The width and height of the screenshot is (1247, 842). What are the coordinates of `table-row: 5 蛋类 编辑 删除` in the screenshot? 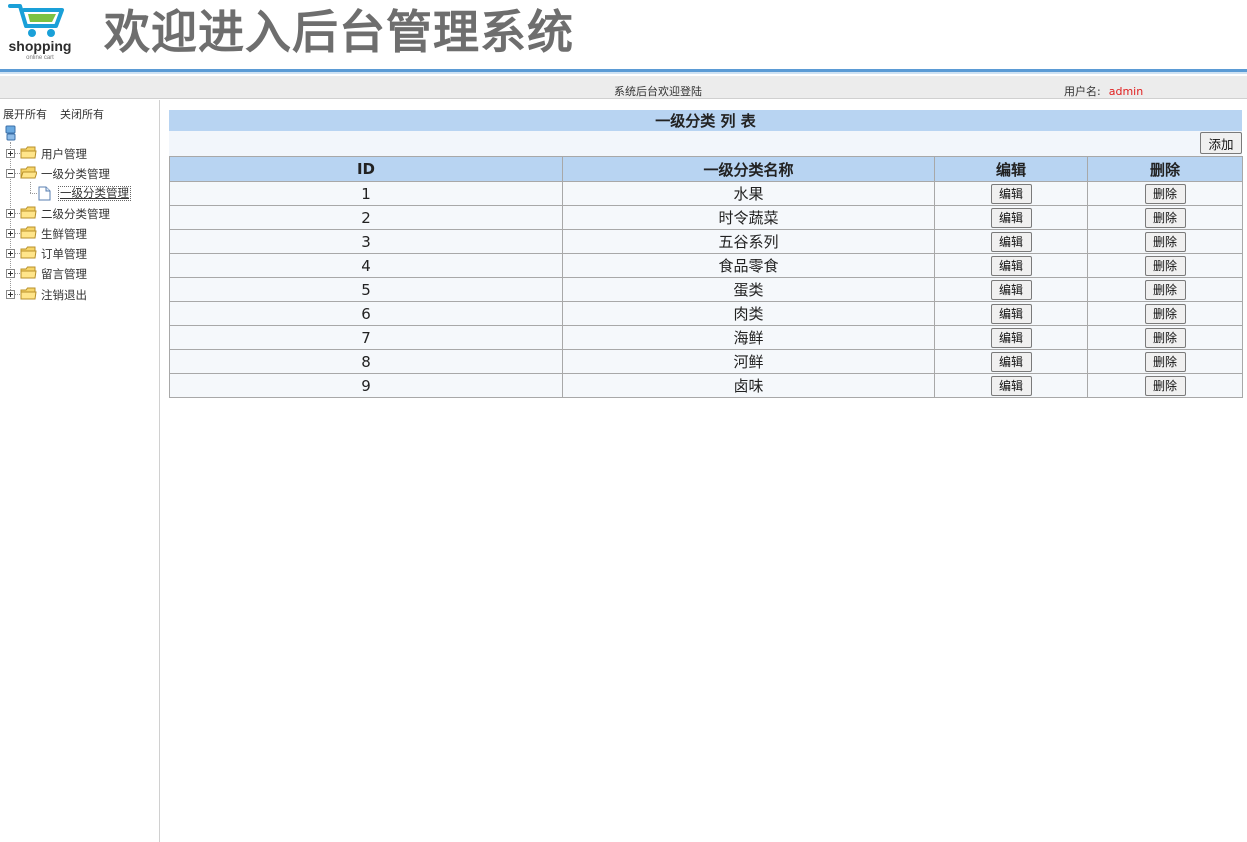 It's located at (706, 289).